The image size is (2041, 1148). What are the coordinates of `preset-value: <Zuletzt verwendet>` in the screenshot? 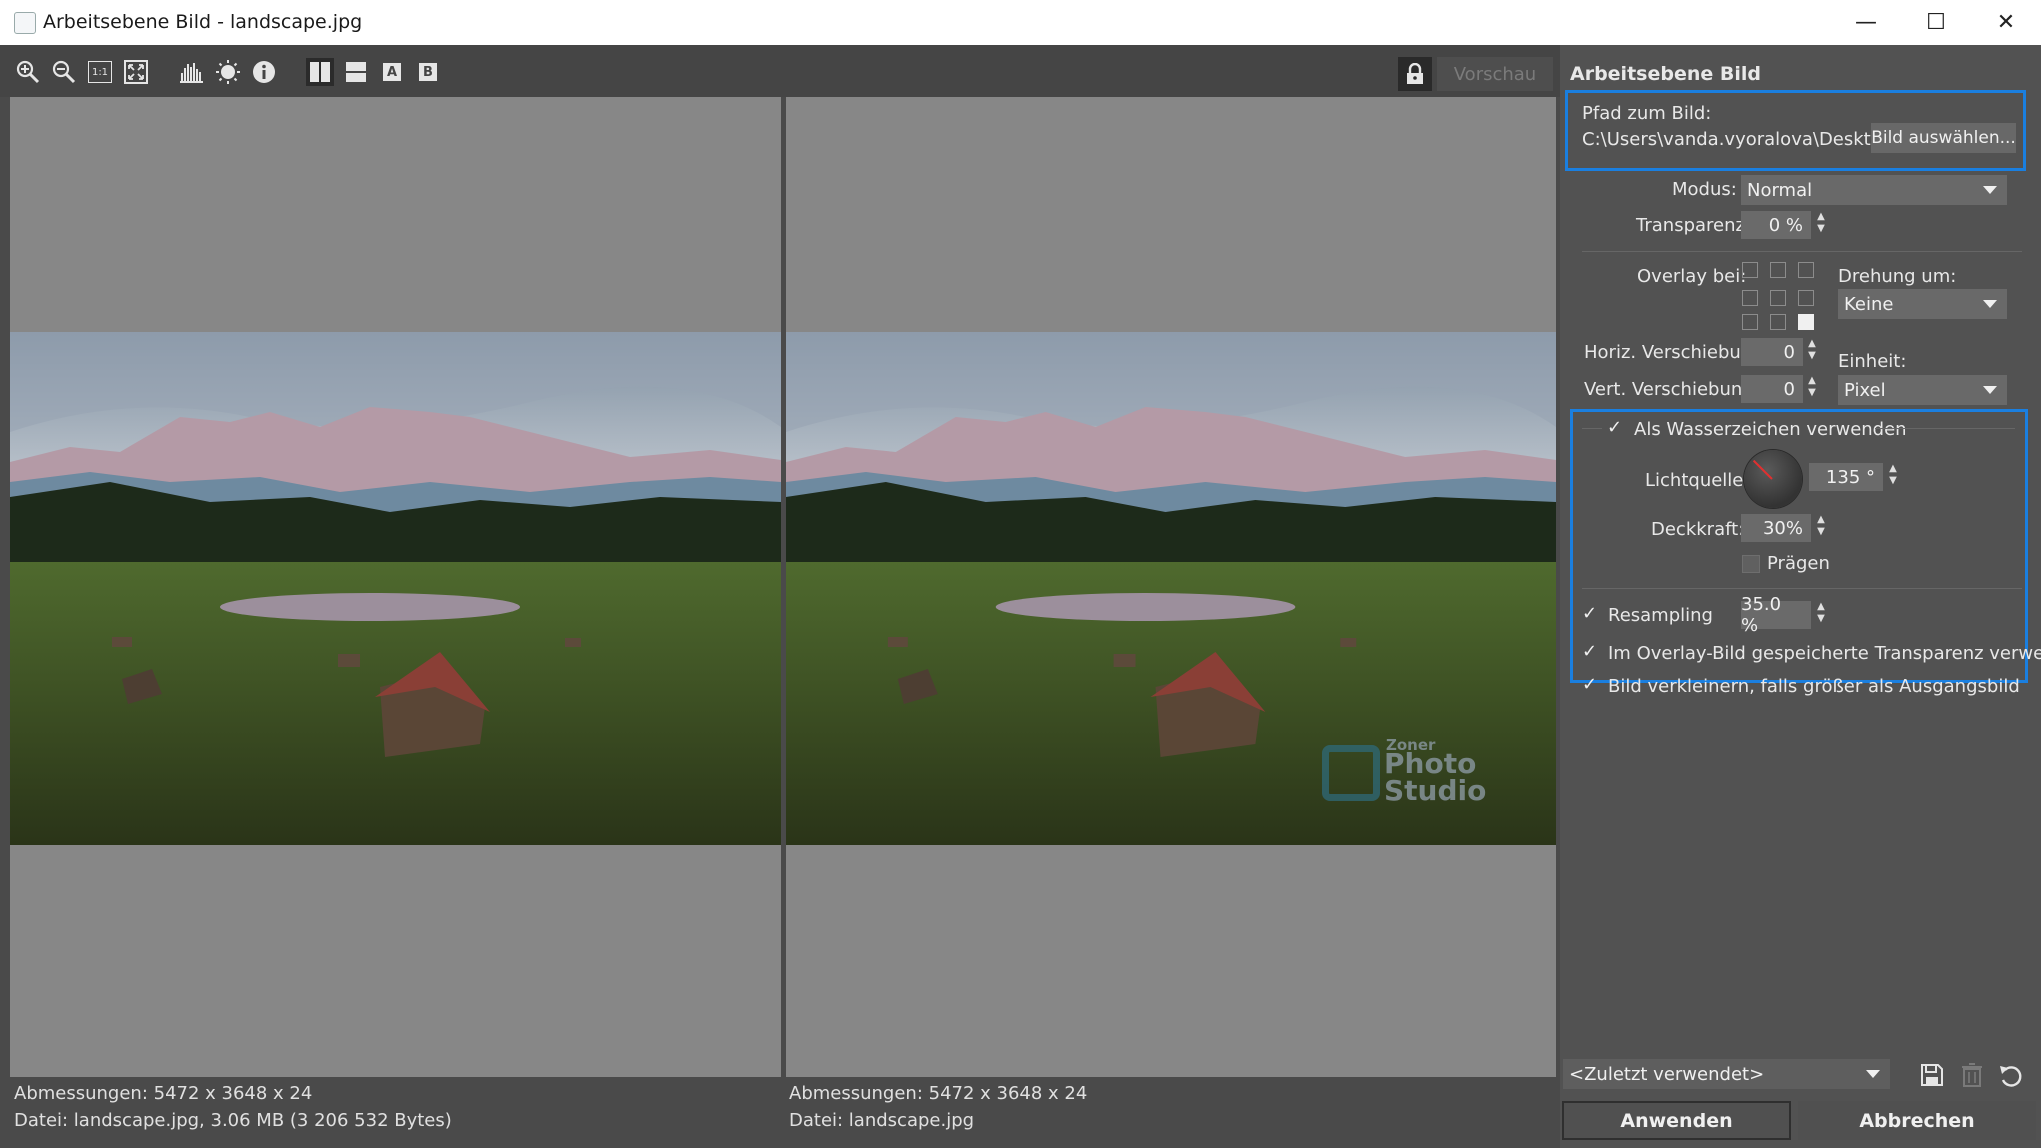 It's located at (1667, 1074).